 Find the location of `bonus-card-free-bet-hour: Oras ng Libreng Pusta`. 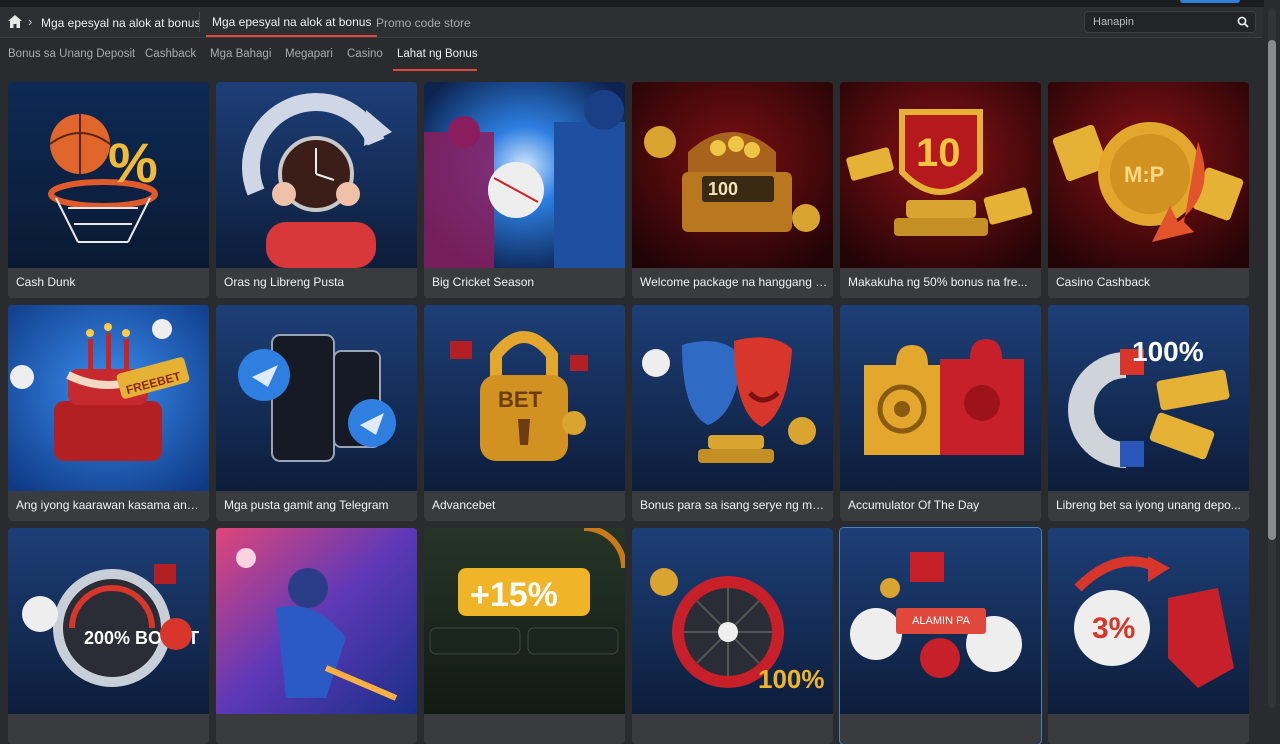

bonus-card-free-bet-hour: Oras ng Libreng Pusta is located at coordinates (316, 190).